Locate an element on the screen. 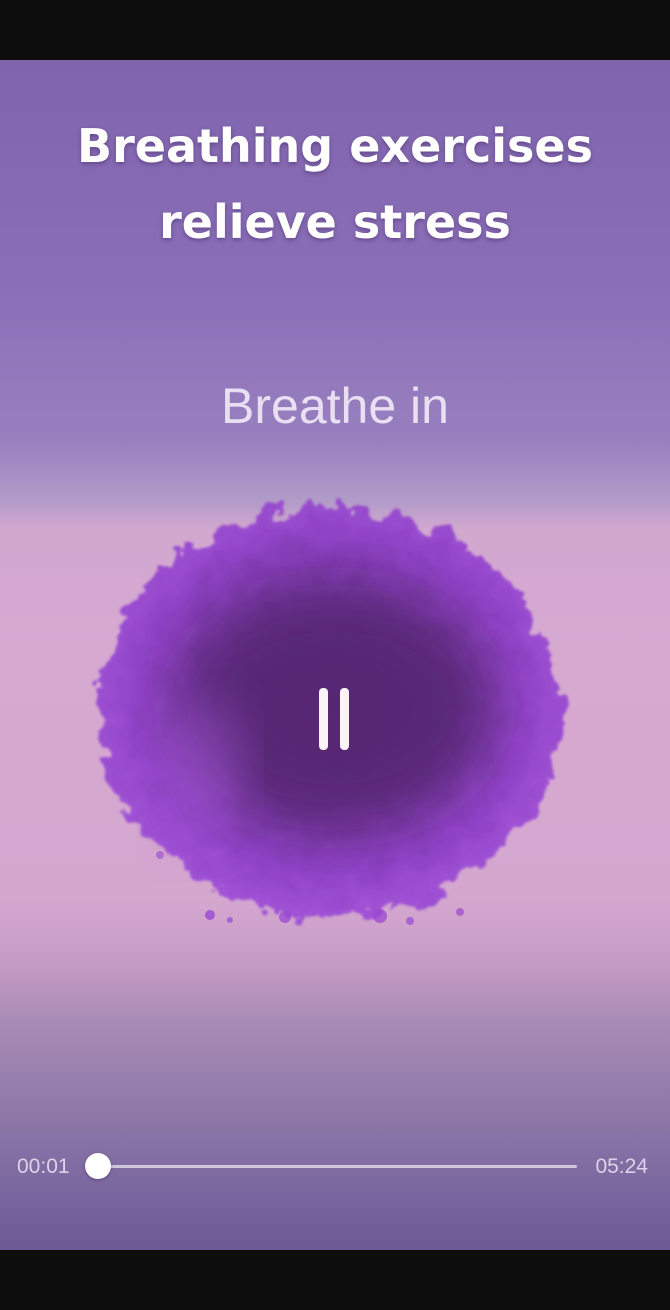  pause-button is located at coordinates (335, 720).